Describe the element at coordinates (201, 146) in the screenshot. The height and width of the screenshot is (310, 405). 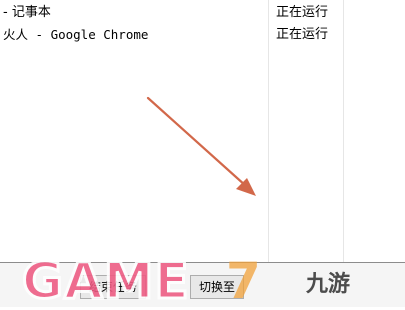
I see `annotation-arrow` at that location.